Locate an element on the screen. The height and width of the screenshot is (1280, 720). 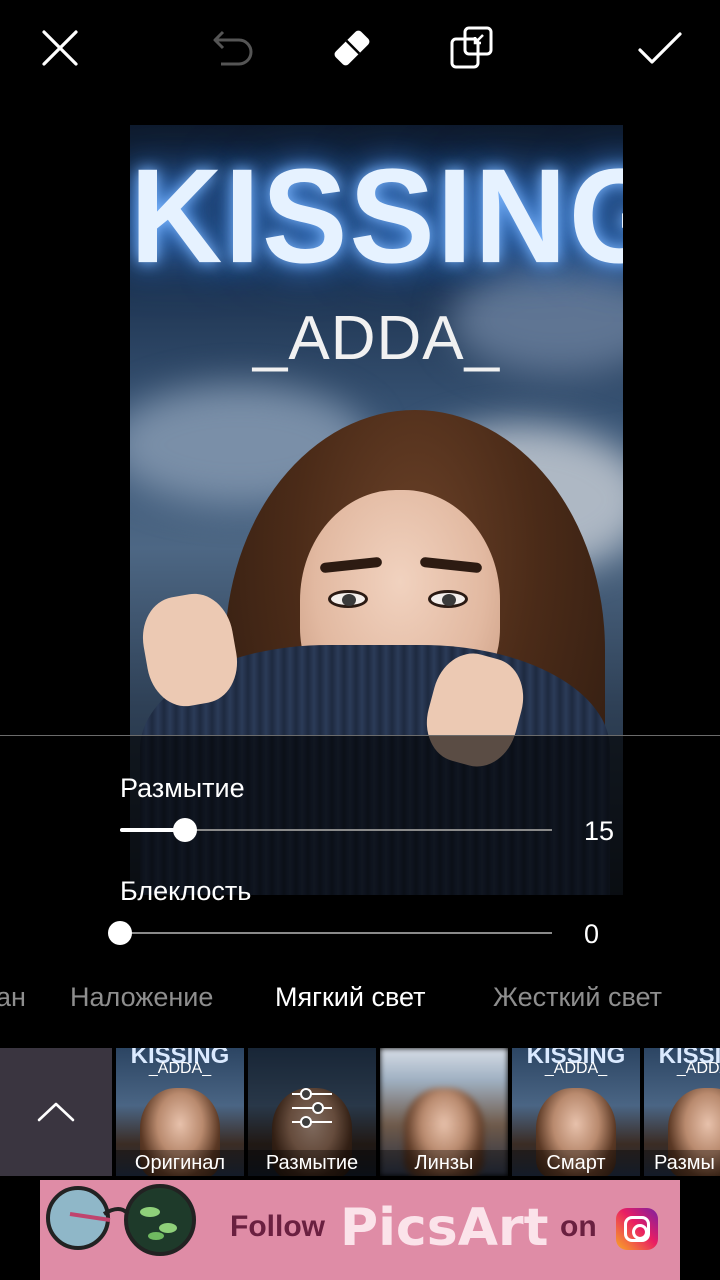
effect-thumb-lens: Линзы is located at coordinates (444, 1112).